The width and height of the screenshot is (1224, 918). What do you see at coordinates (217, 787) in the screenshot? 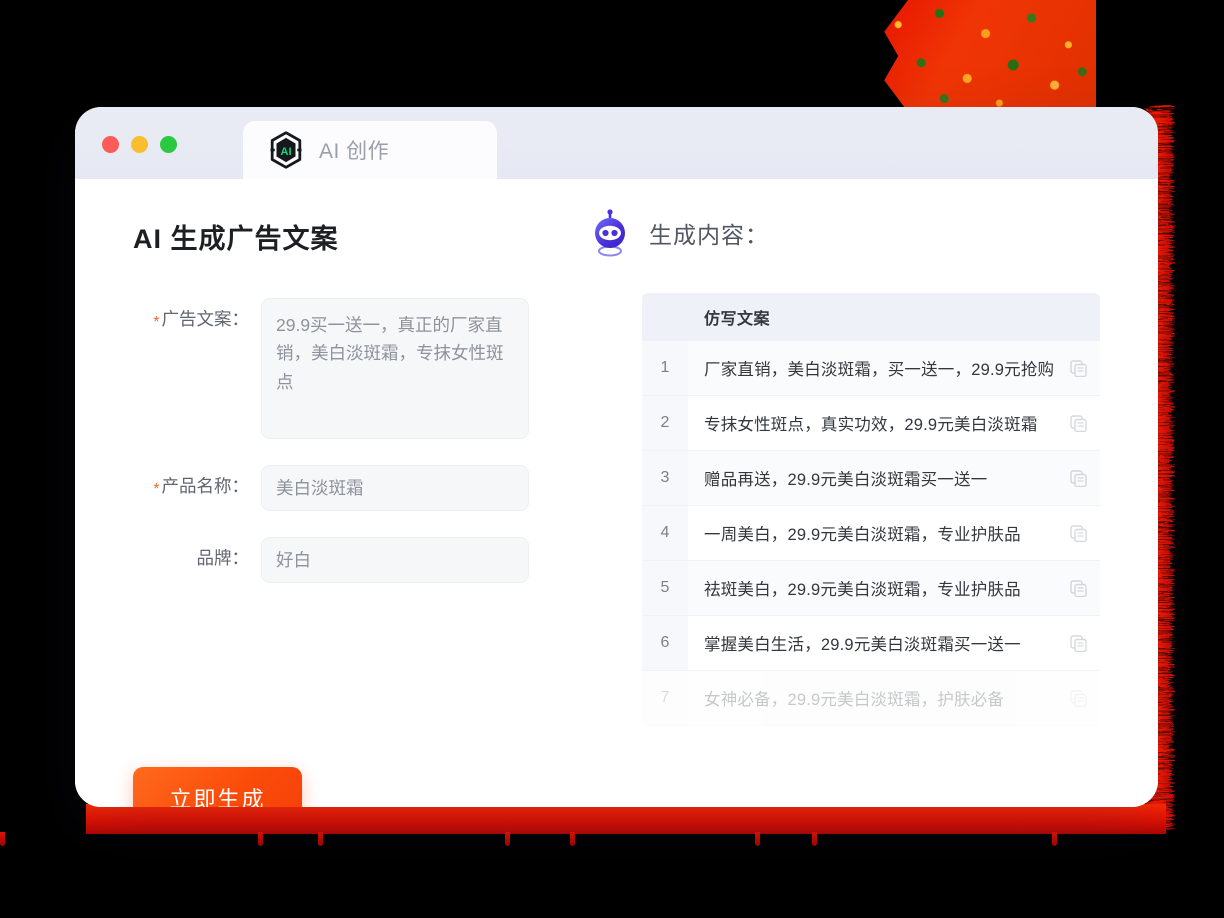
I see `generate-button: 立即生成` at bounding box center [217, 787].